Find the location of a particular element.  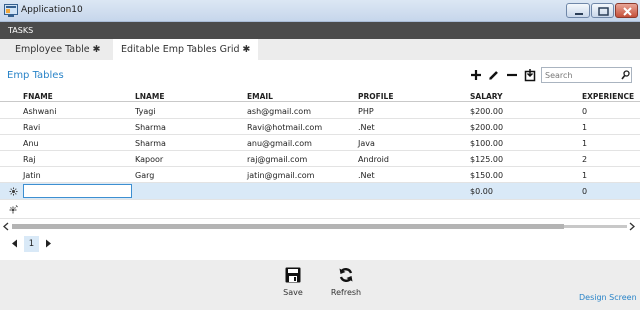

cell-fname: Ravi is located at coordinates (32, 127).